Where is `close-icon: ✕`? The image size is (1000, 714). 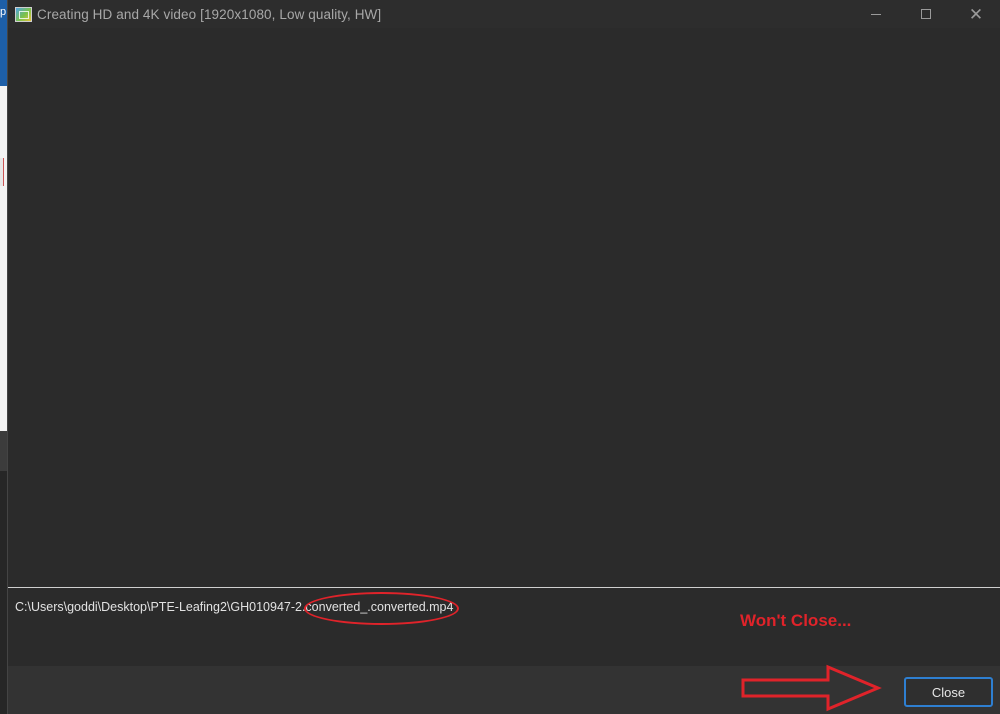 close-icon: ✕ is located at coordinates (976, 14).